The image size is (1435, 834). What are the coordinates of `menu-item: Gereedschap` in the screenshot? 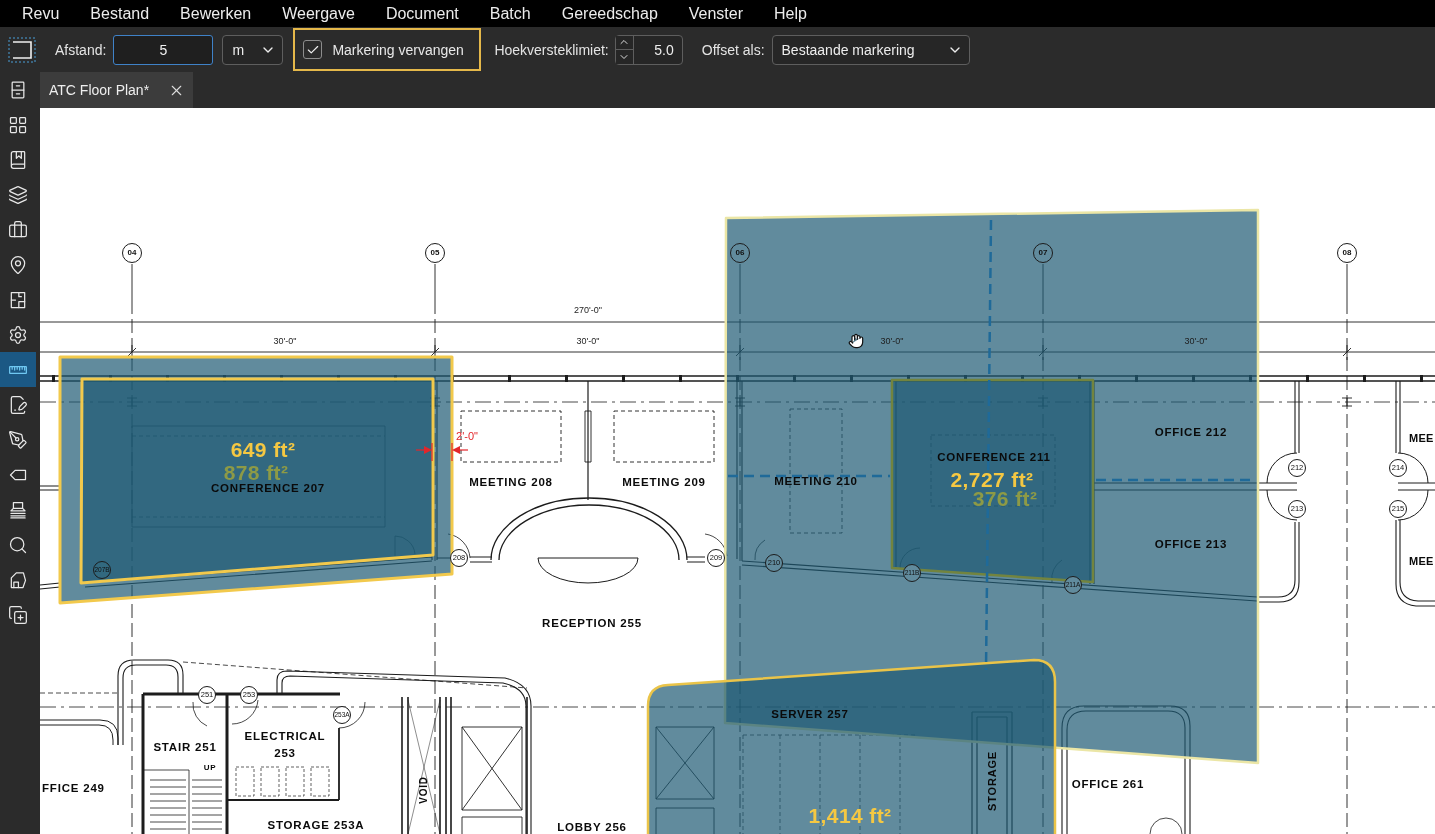 It's located at (609, 13).